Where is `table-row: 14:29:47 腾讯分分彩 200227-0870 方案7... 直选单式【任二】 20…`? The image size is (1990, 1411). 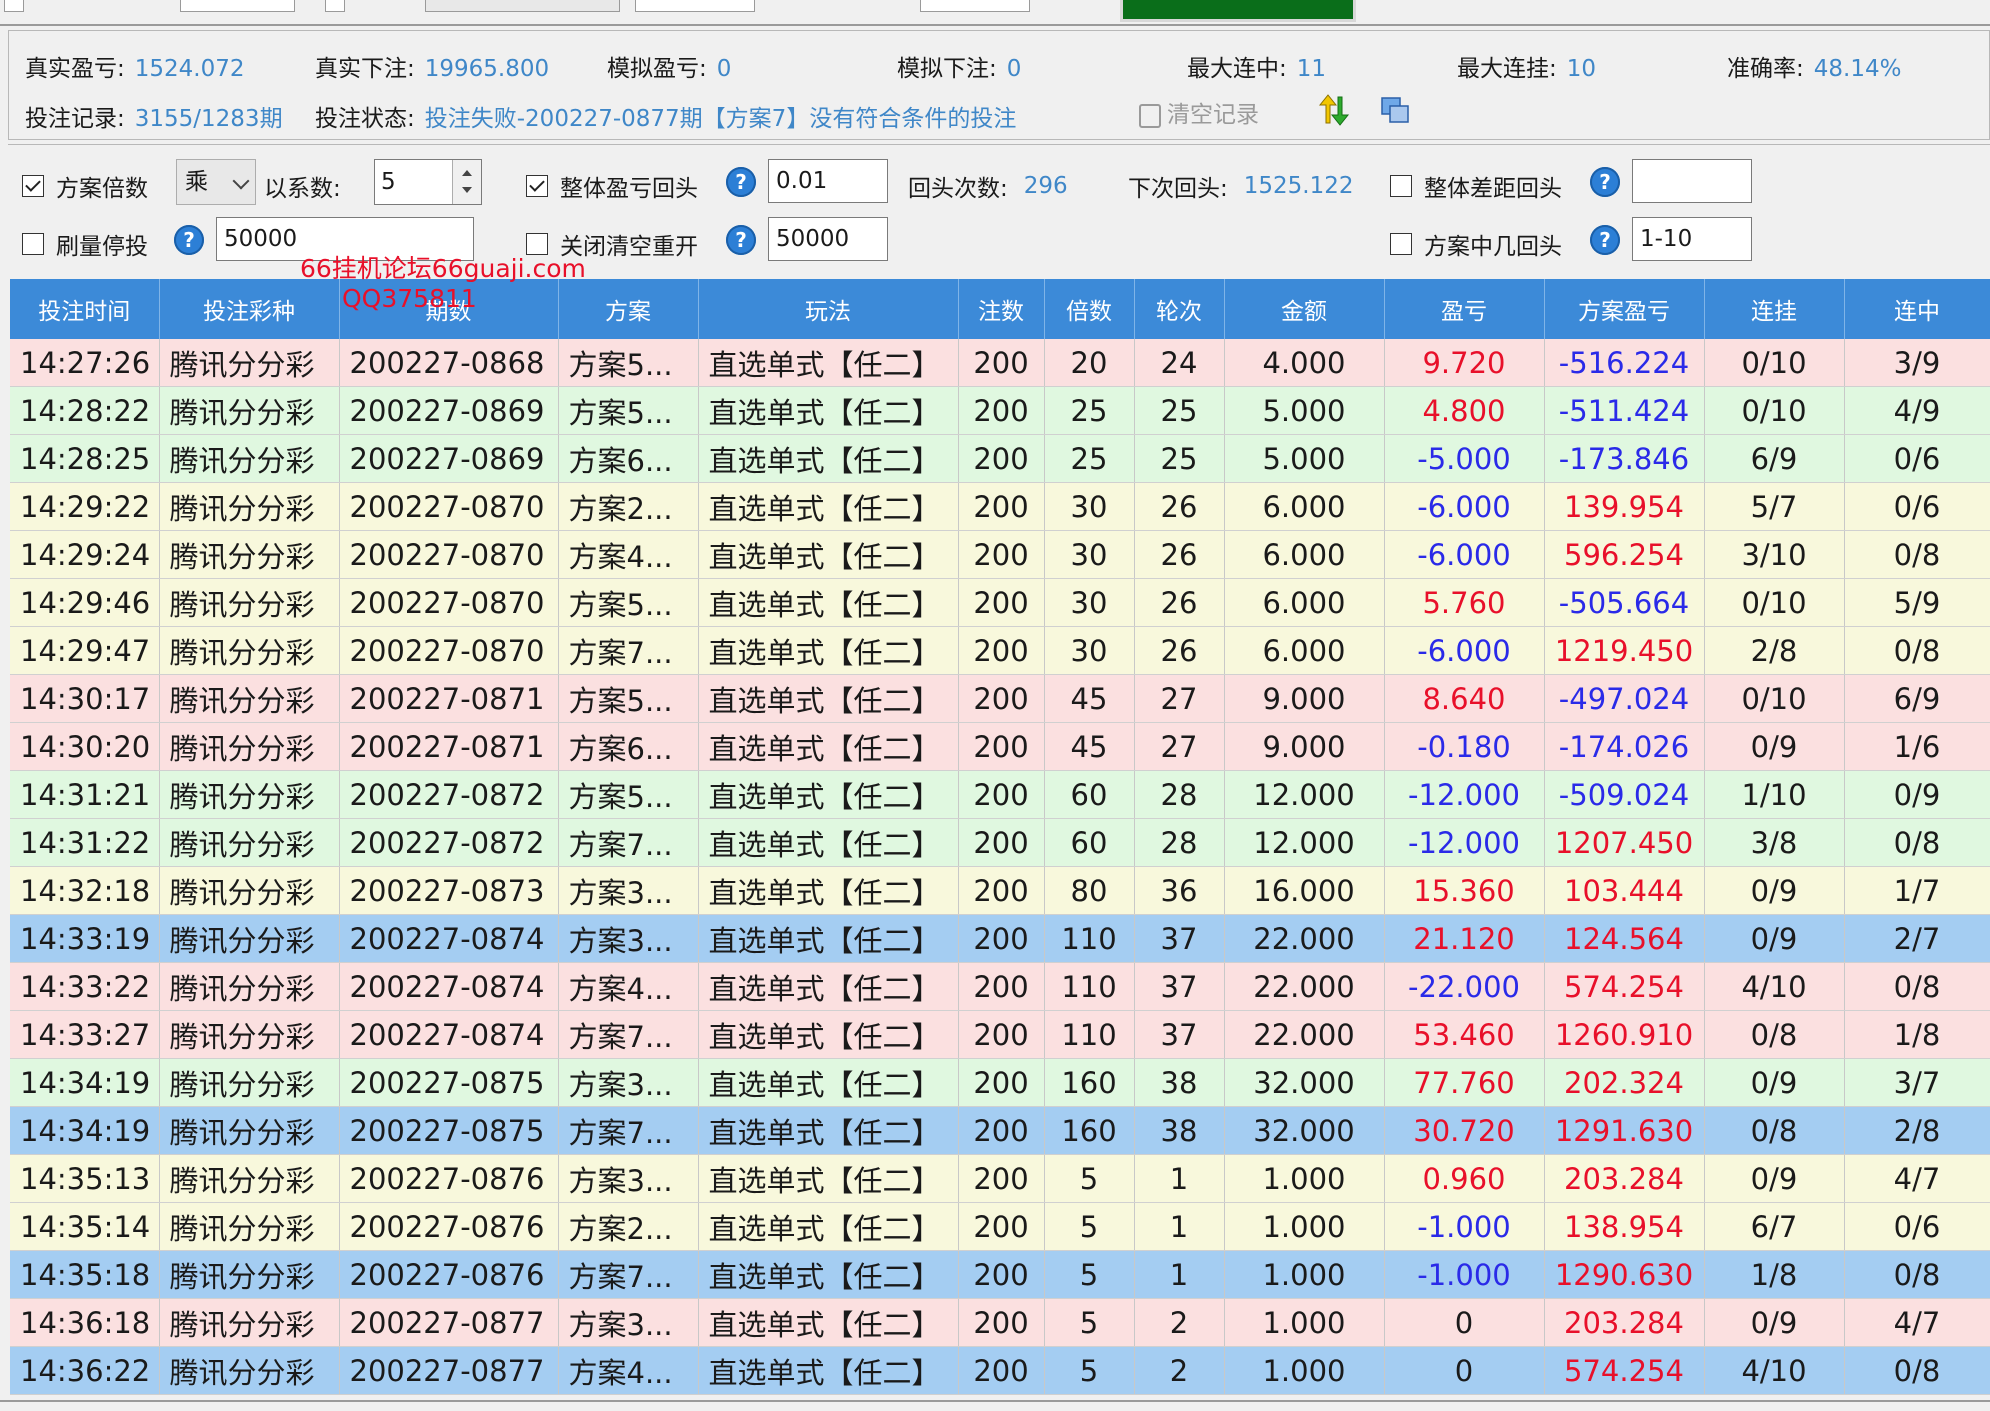 table-row: 14:29:47 腾讯分分彩 200227-0870 方案7... 直选单式【任二】 20… is located at coordinates (1000, 650).